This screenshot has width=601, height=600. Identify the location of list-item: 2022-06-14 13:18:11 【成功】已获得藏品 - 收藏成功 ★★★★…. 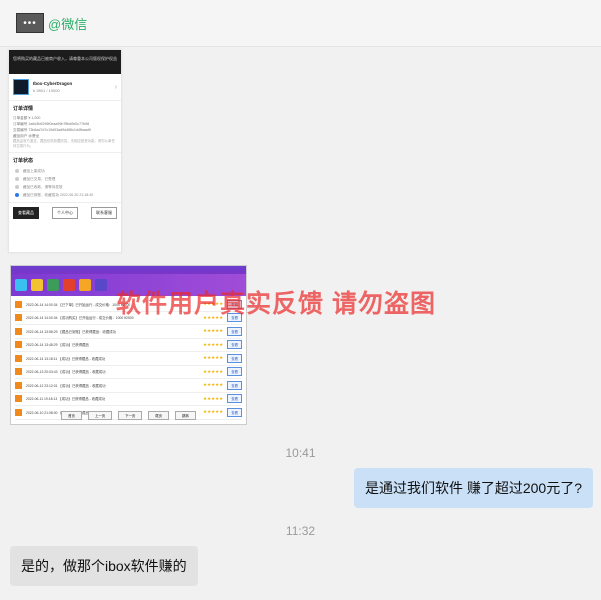
(128, 359).